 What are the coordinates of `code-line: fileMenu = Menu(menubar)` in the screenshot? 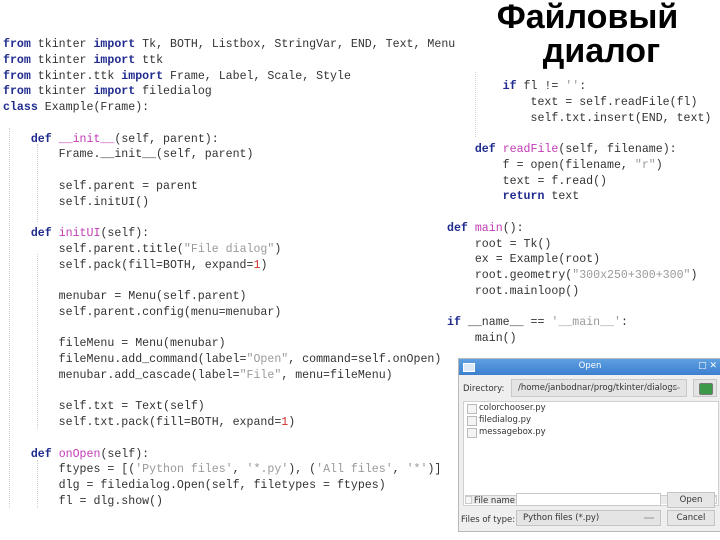 It's located at (230, 344).